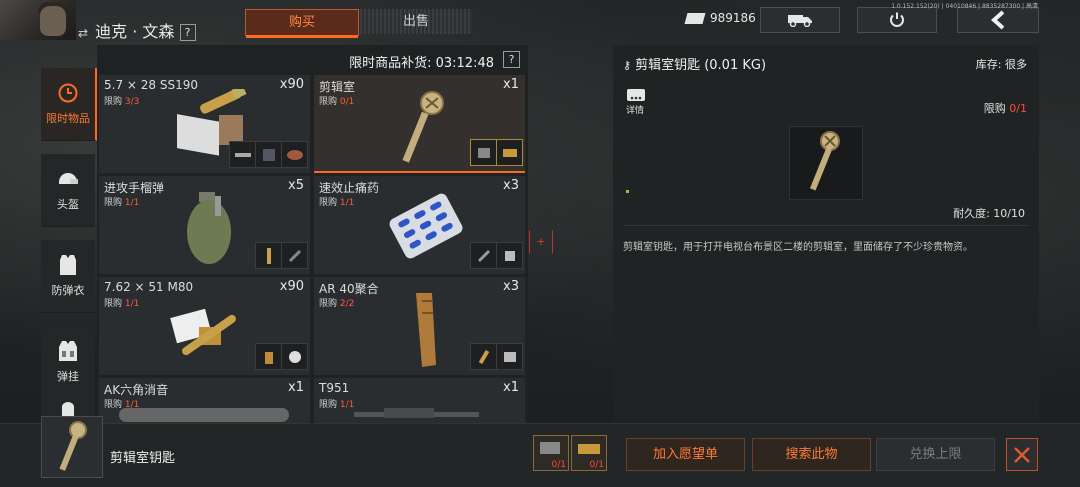 This screenshot has height=487, width=1080. What do you see at coordinates (426, 226) in the screenshot?
I see `painkiller-image` at bounding box center [426, 226].